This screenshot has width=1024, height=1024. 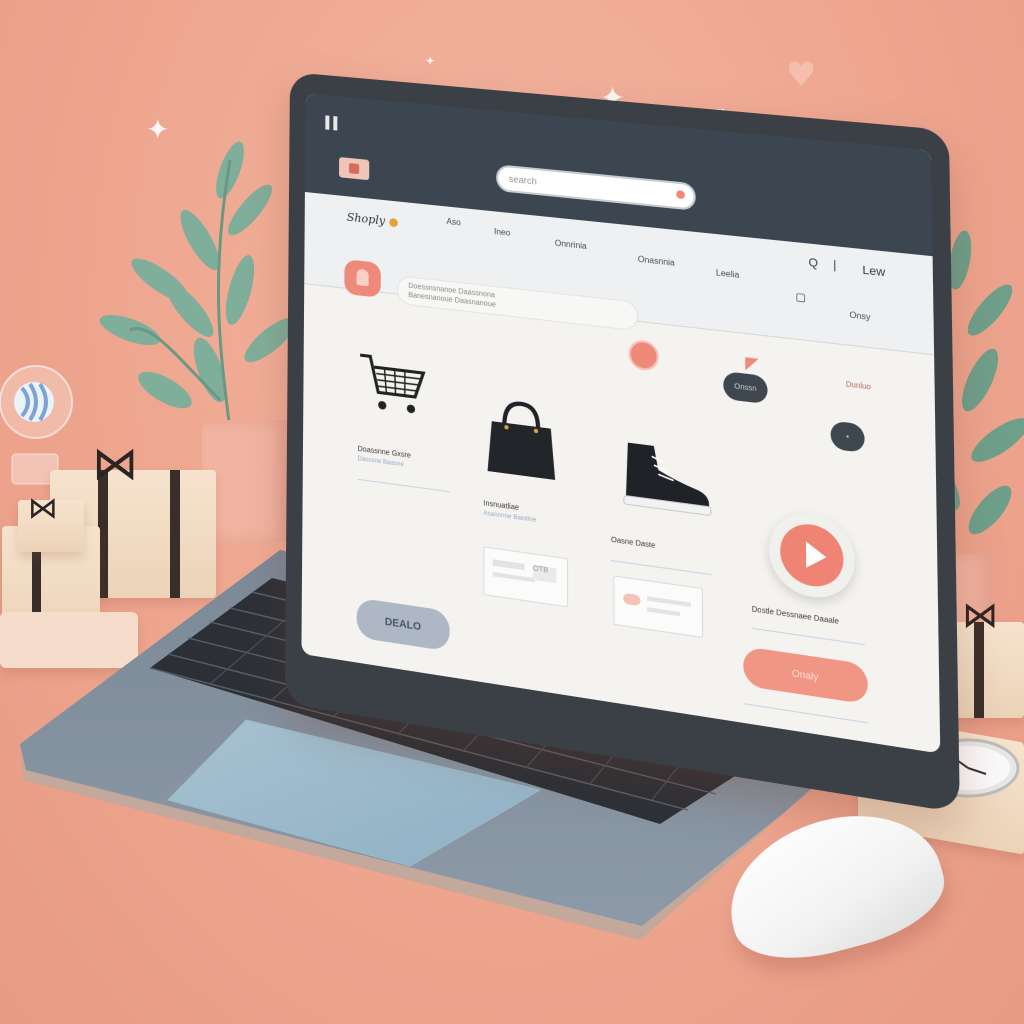 I want to click on nav-item: Aso, so click(x=453, y=222).